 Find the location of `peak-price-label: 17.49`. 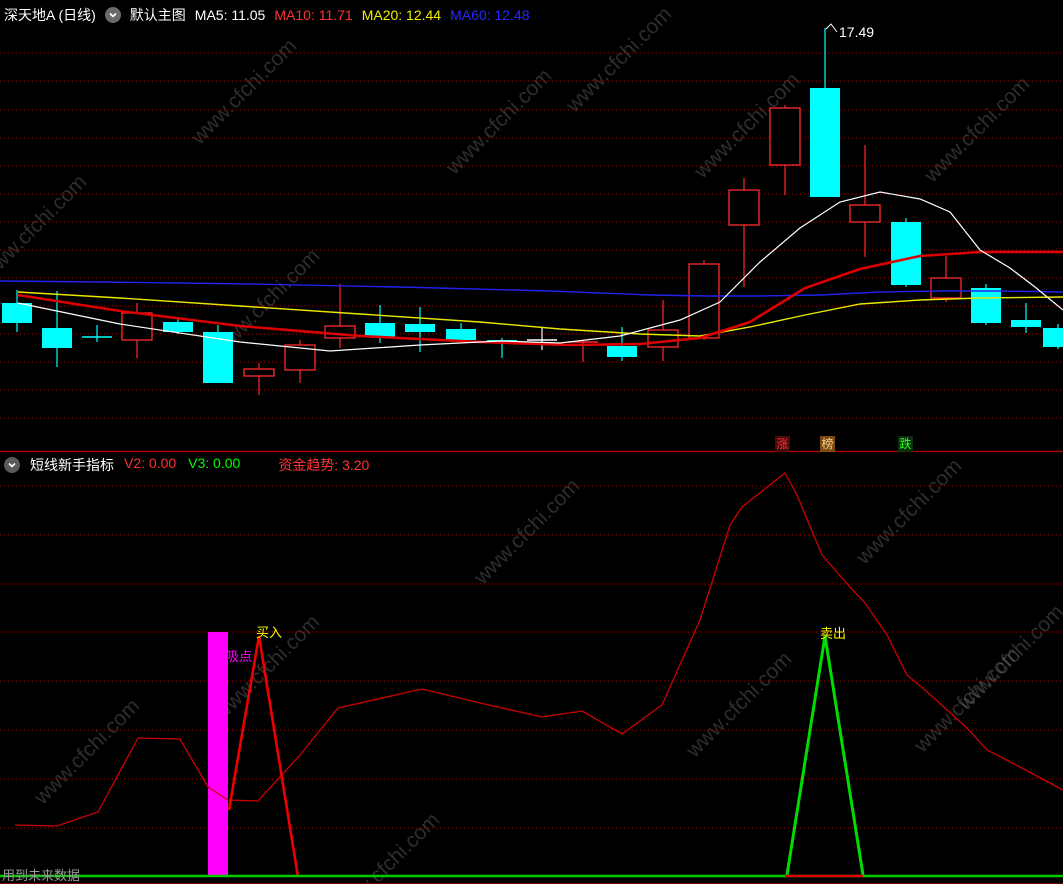

peak-price-label: 17.49 is located at coordinates (857, 32).